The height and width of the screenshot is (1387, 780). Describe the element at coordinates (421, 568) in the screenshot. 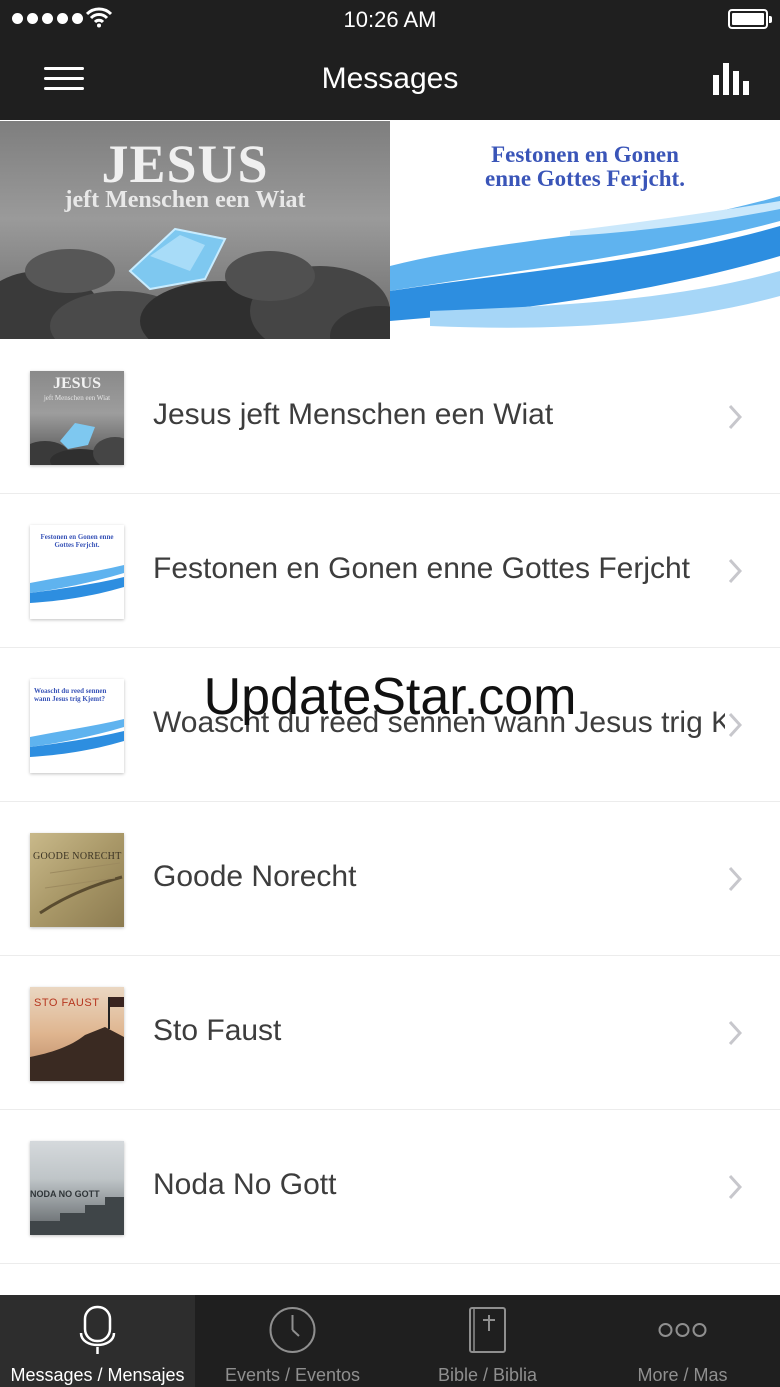

I see `message-title: Festonen en Gonen enne Gottes Ferjcht` at that location.